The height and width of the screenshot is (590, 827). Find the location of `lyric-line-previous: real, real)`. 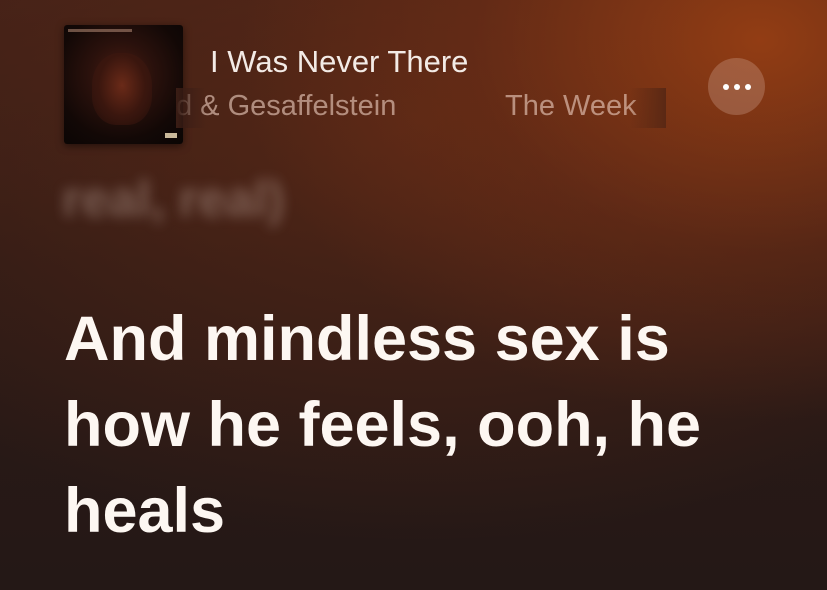

lyric-line-previous: real, real) is located at coordinates (173, 199).